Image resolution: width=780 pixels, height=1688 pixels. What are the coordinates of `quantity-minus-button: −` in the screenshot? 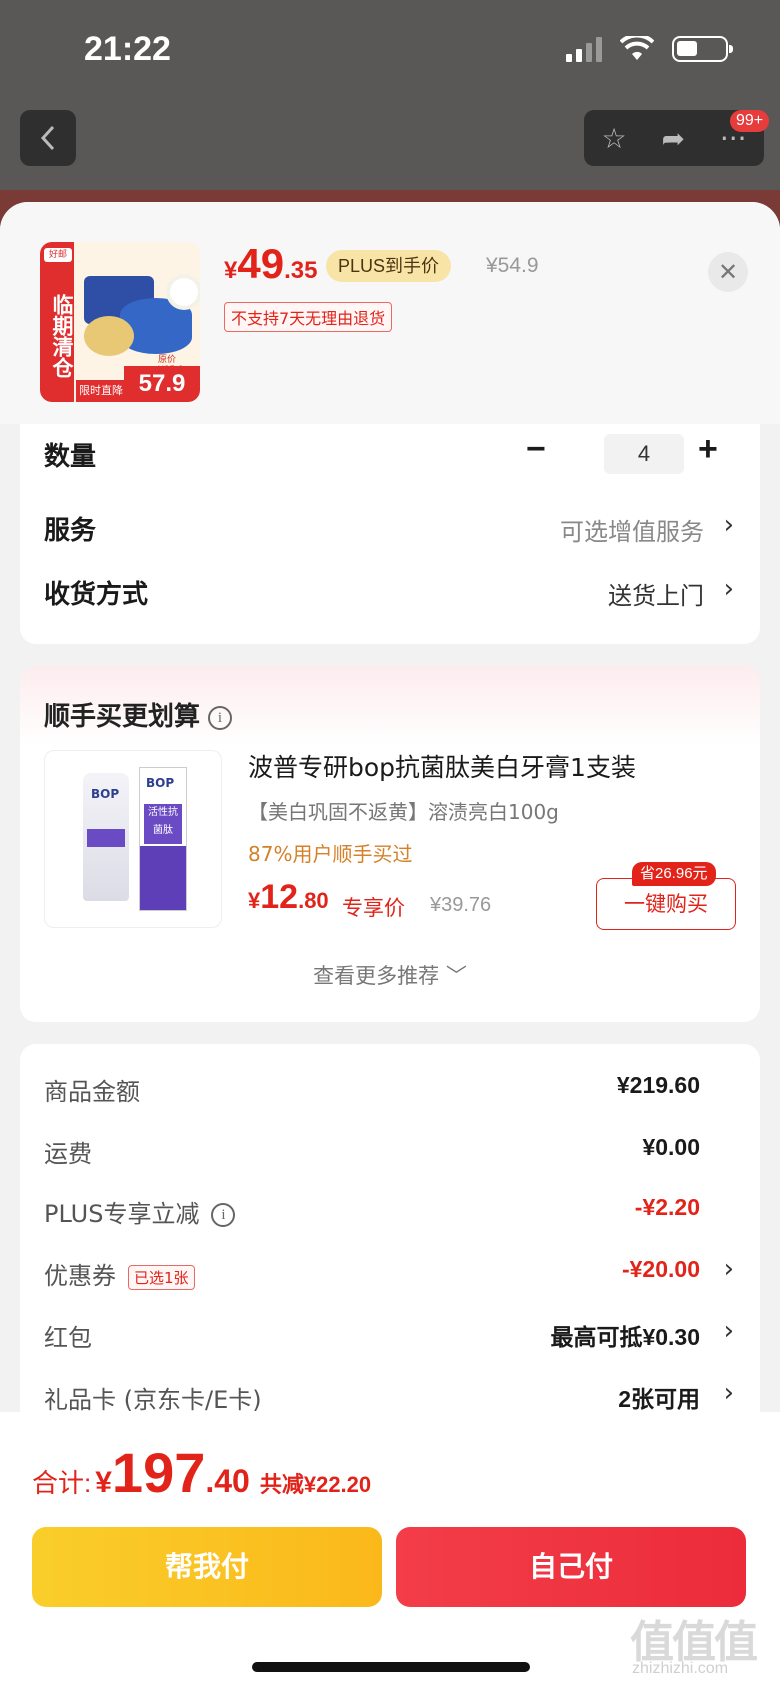 It's located at (536, 449).